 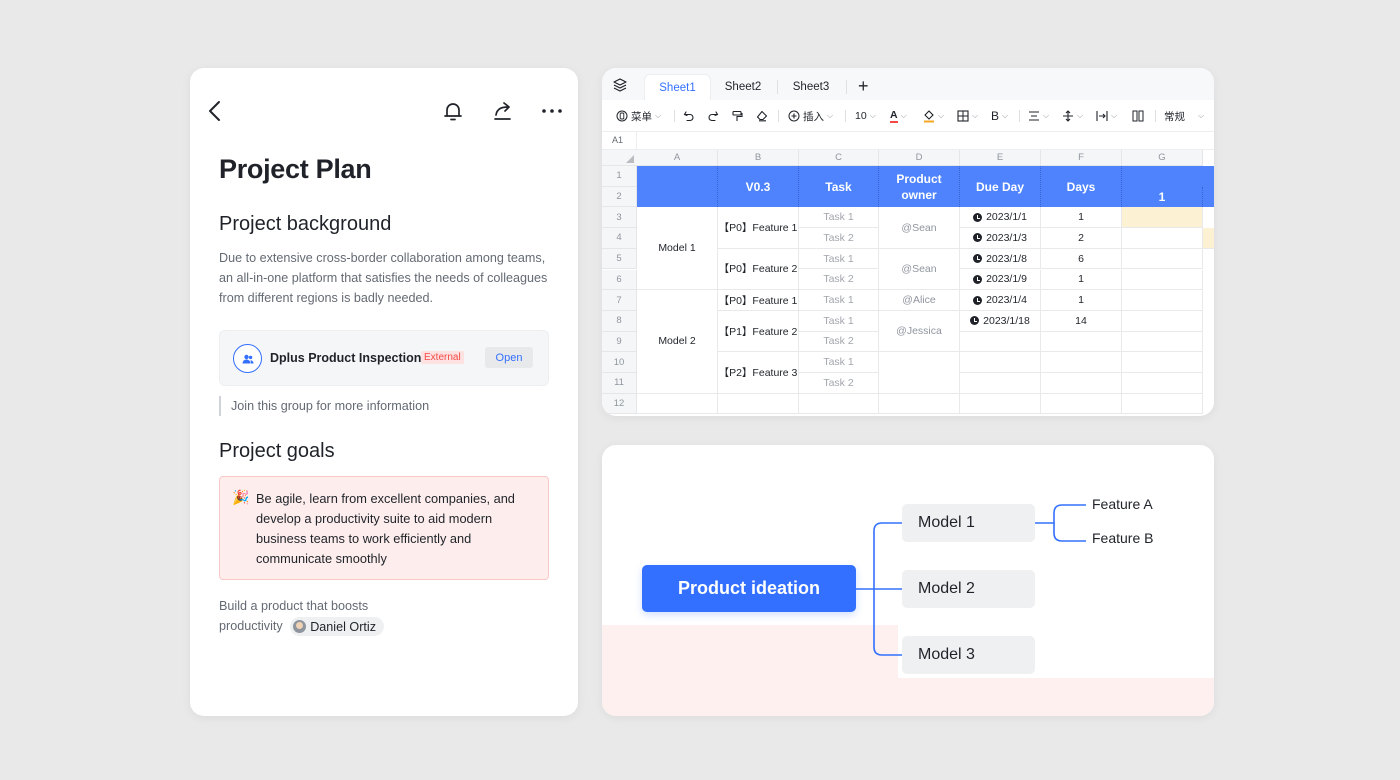 What do you see at coordinates (619, 176) in the screenshot?
I see `row-header: 1` at bounding box center [619, 176].